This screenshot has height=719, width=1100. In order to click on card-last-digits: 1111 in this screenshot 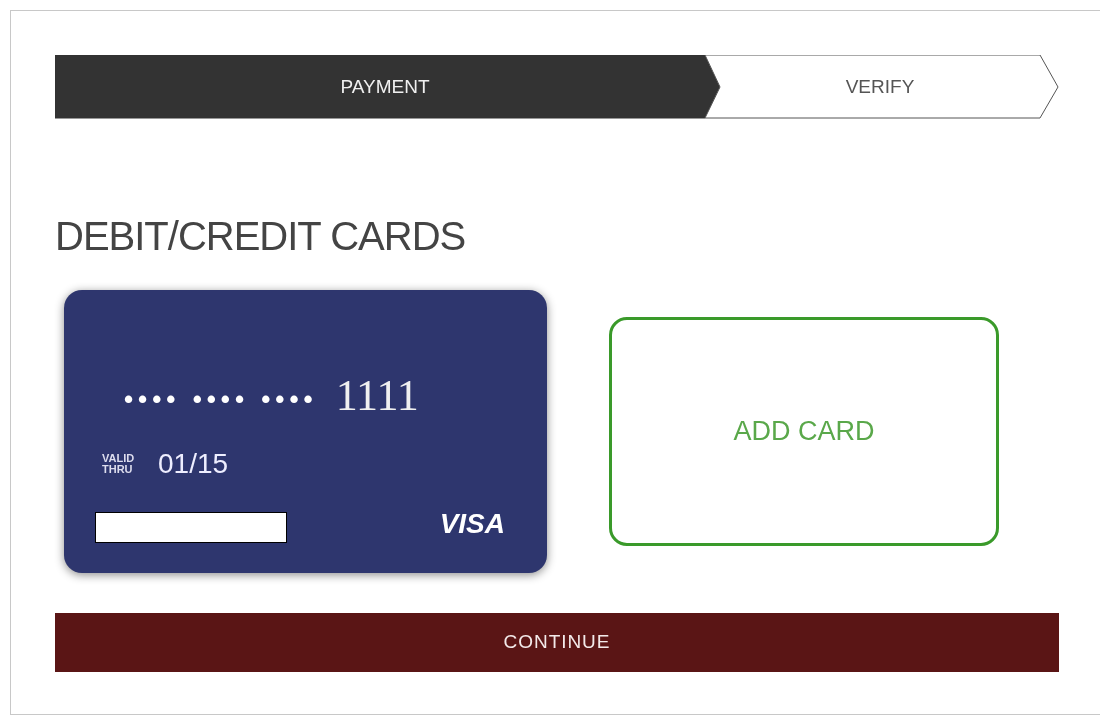, I will do `click(377, 396)`.